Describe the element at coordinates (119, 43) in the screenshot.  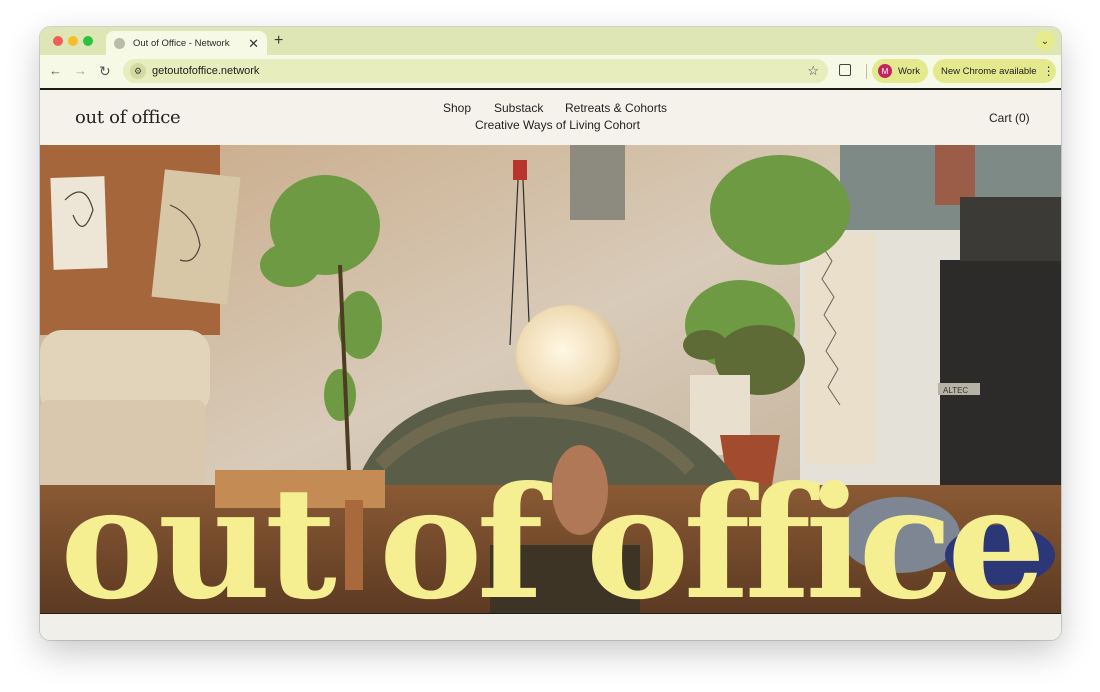
I see `favicon-icon` at that location.